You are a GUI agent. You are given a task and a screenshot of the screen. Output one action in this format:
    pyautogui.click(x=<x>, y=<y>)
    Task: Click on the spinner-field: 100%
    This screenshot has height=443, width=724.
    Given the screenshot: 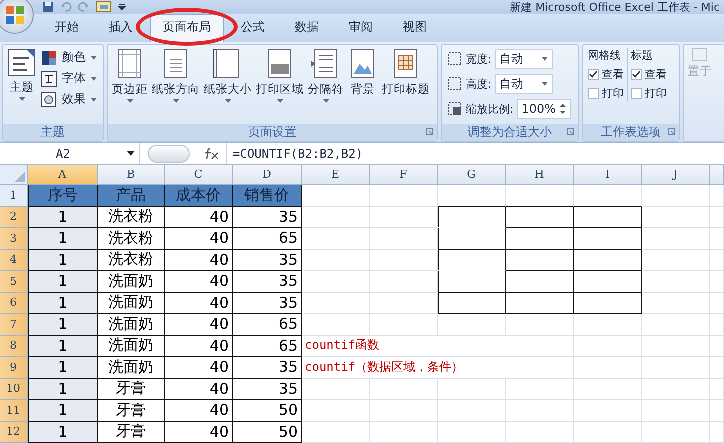 What is the action you would take?
    pyautogui.click(x=543, y=109)
    